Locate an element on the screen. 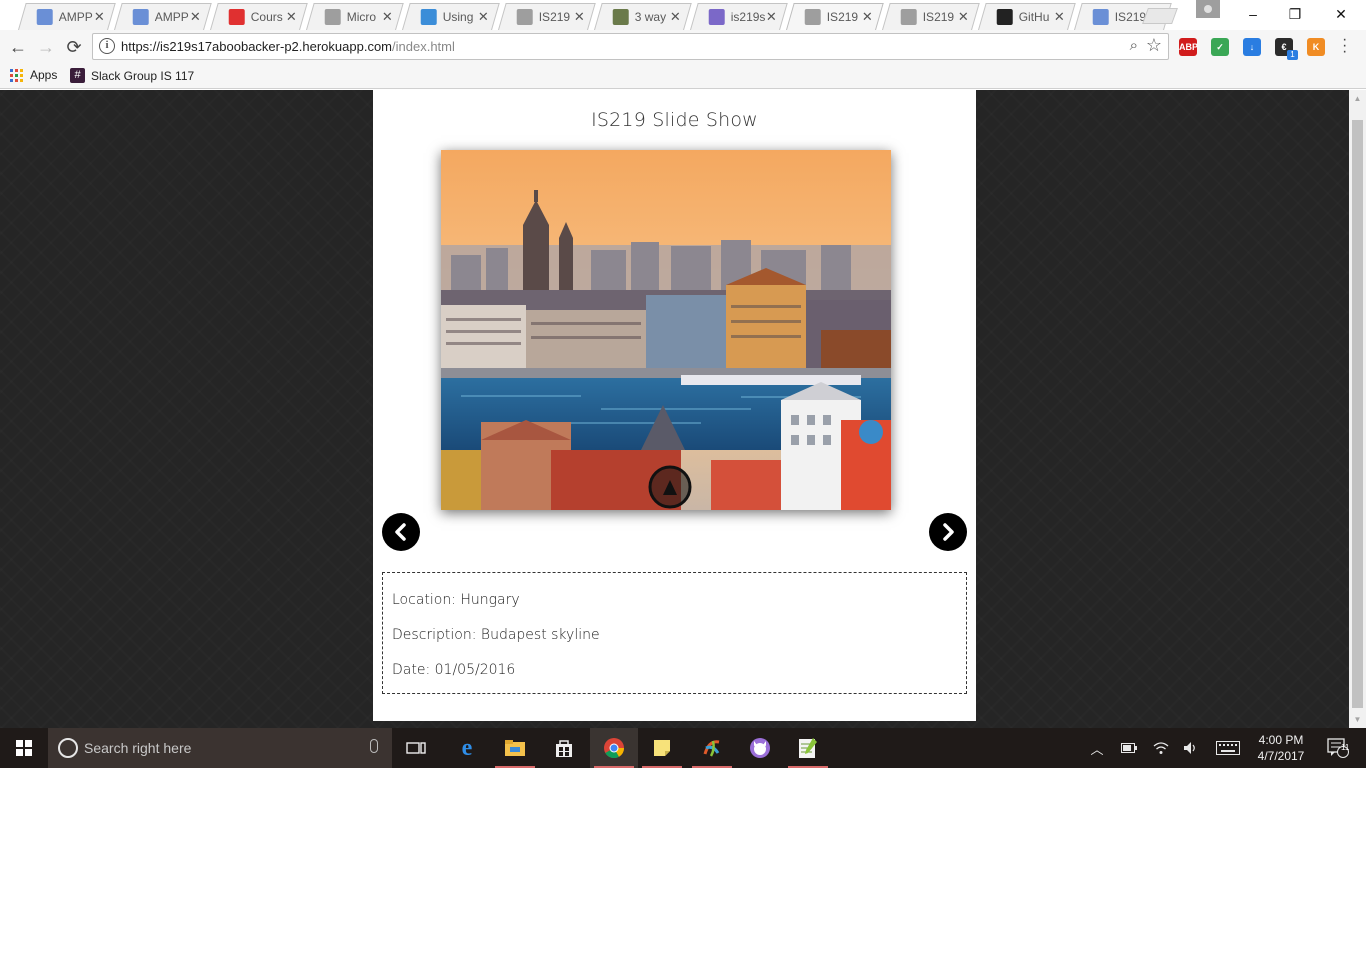 The width and height of the screenshot is (1366, 976). zoom-icon: ⌕ is located at coordinates (1134, 45).